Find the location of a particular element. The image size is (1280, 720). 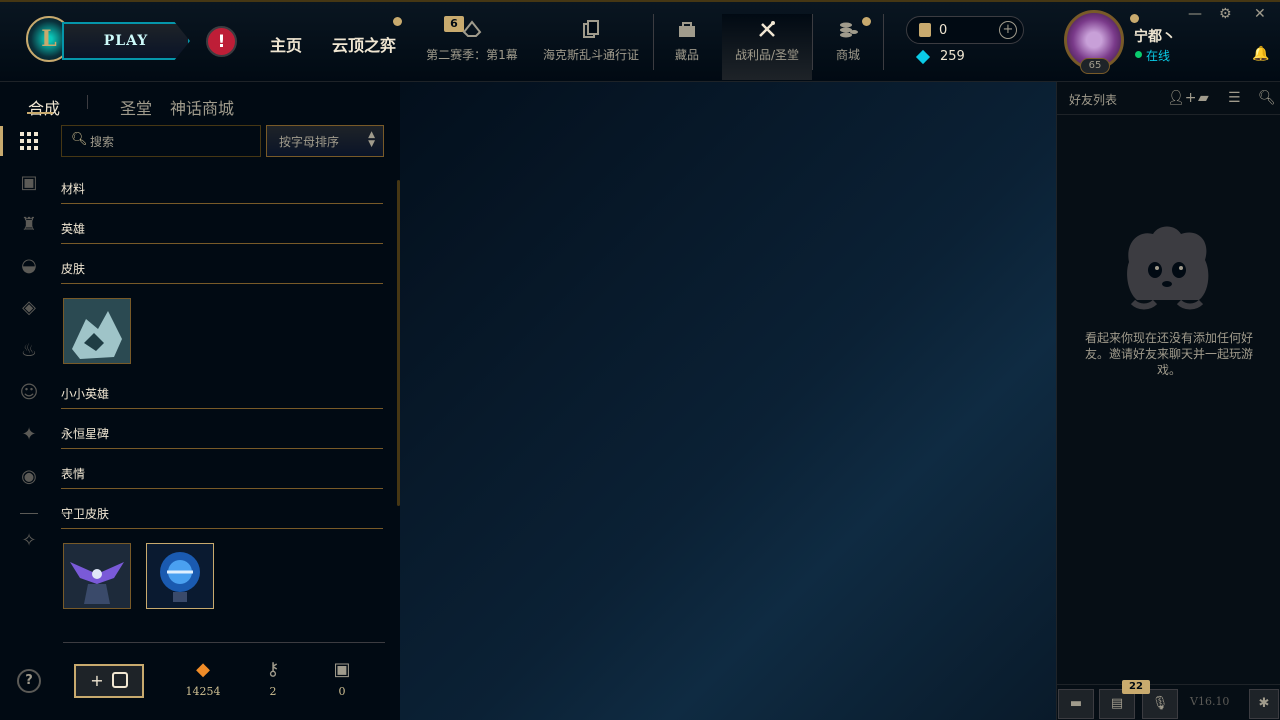

other-loot-icon: ✧ is located at coordinates (29, 541).